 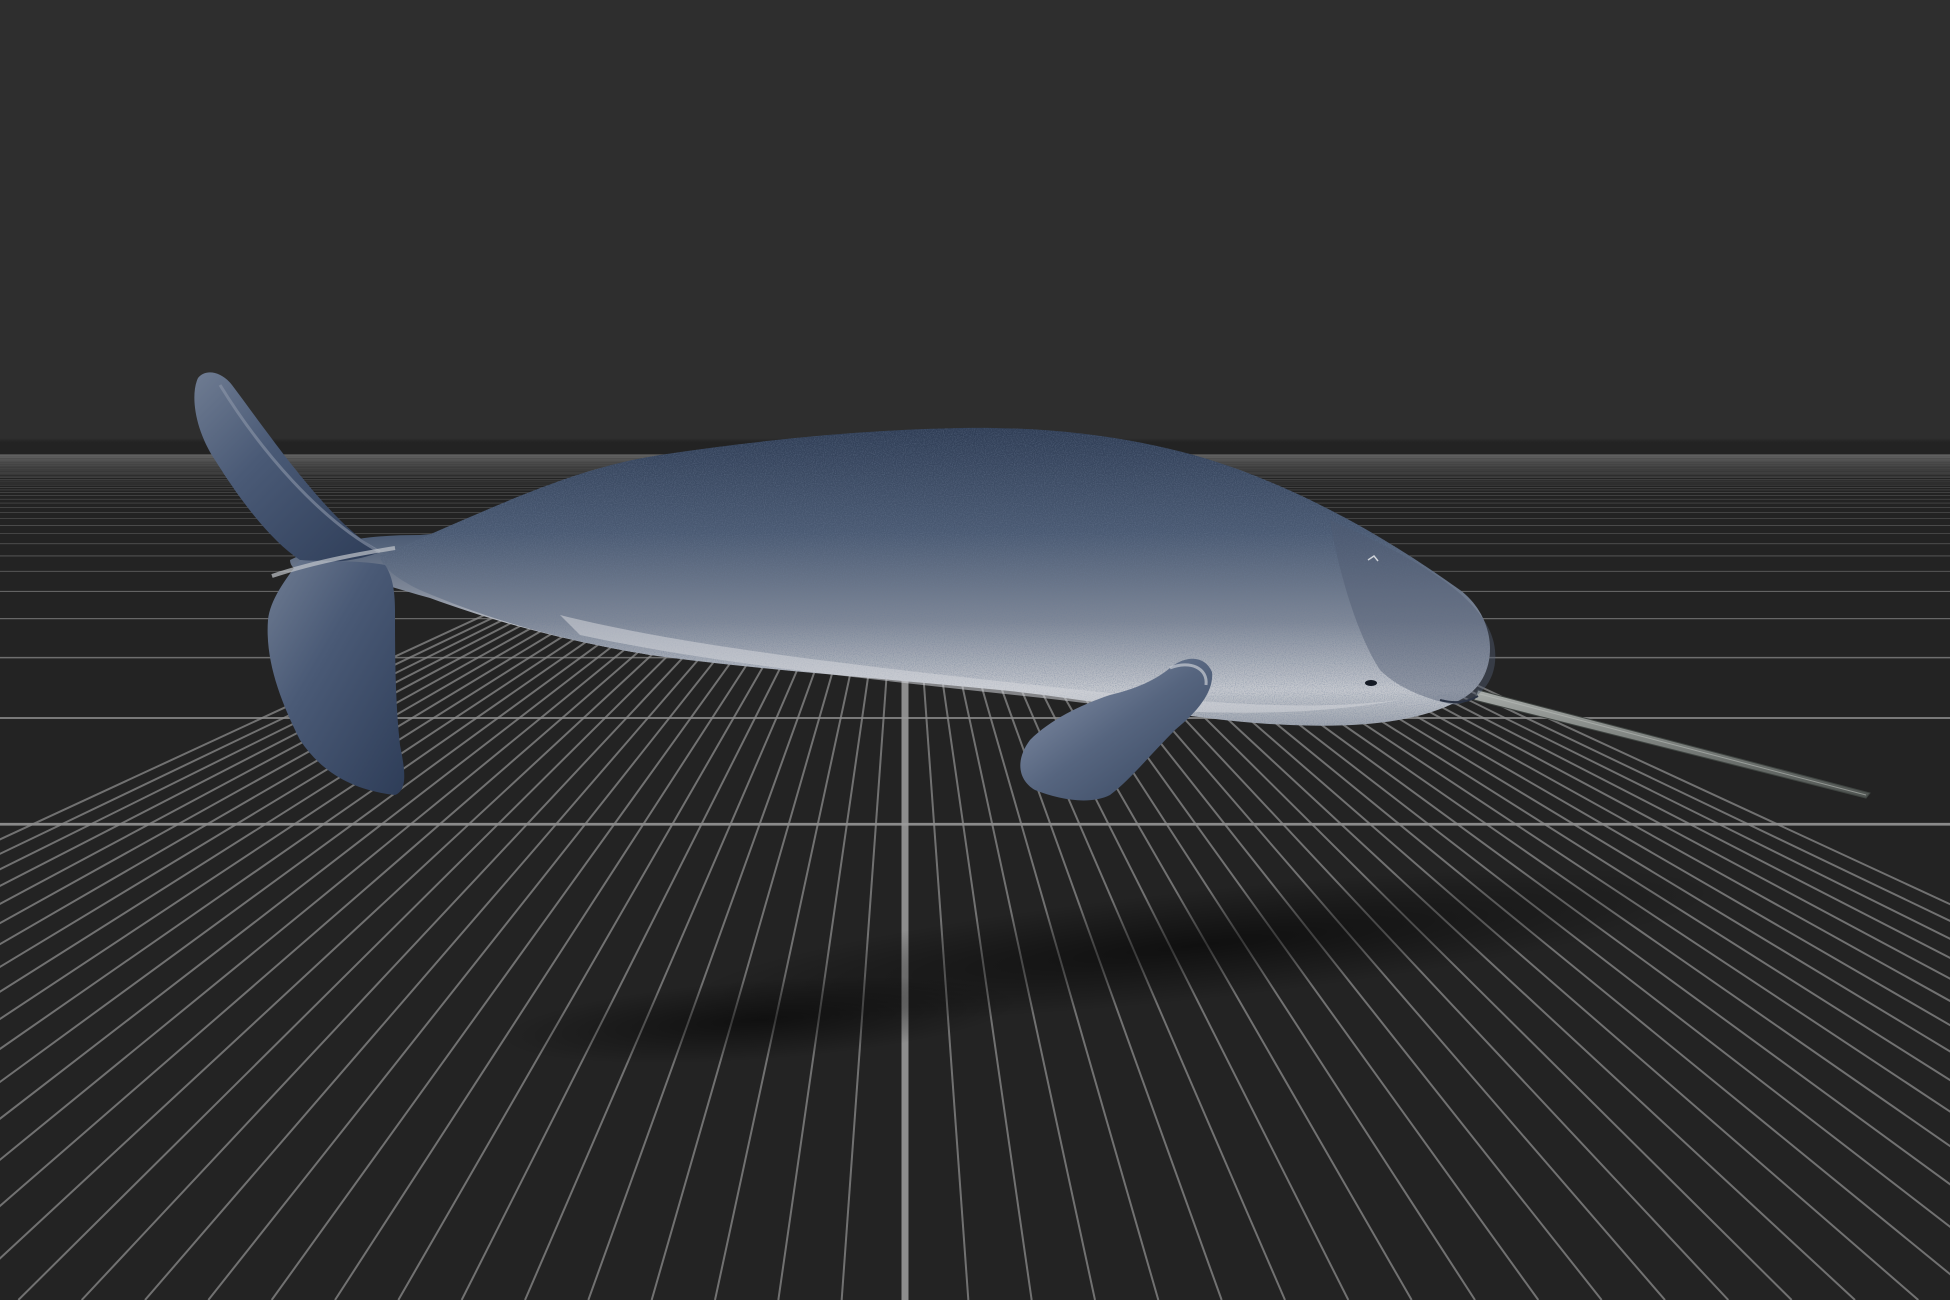 What do you see at coordinates (1371, 683) in the screenshot?
I see `narwhal-eye` at bounding box center [1371, 683].